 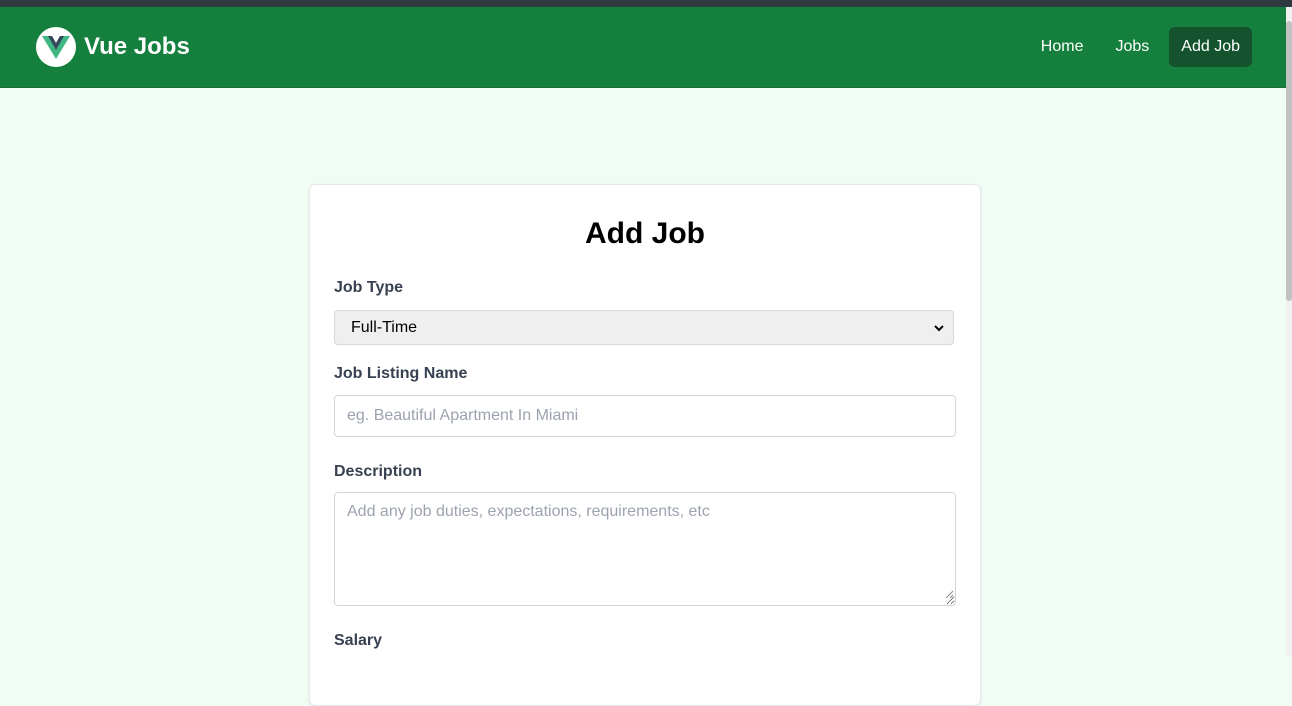 I want to click on description-label: Description, so click(x=378, y=471).